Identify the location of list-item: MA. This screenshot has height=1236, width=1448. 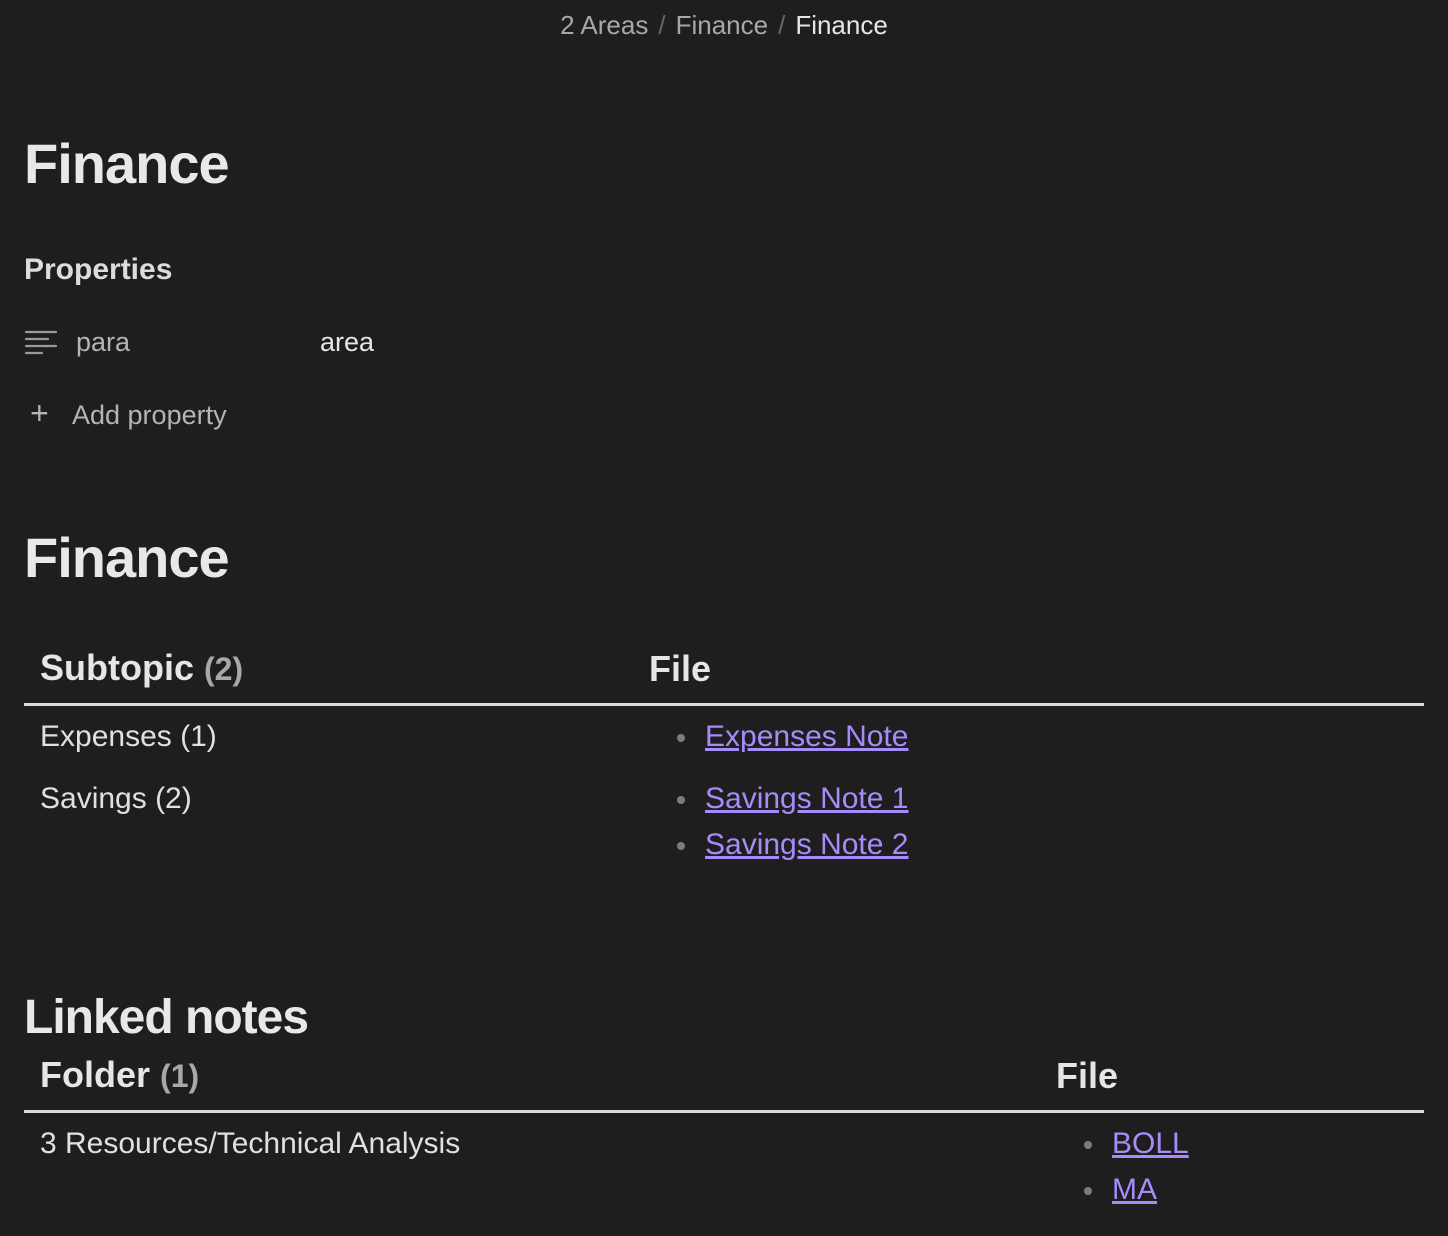
(1232, 1190).